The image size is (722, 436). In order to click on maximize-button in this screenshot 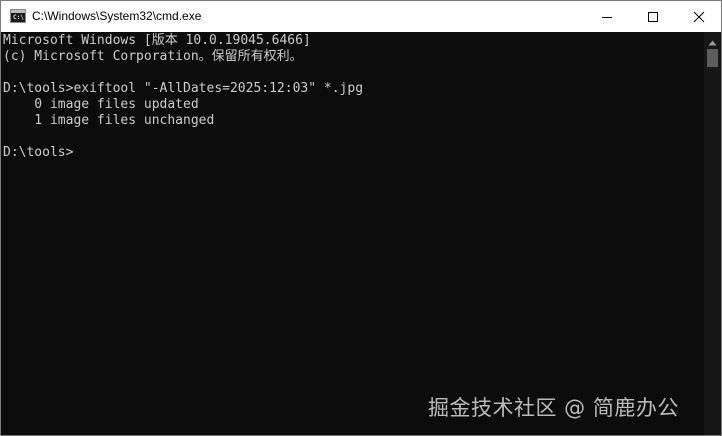, I will do `click(653, 16)`.